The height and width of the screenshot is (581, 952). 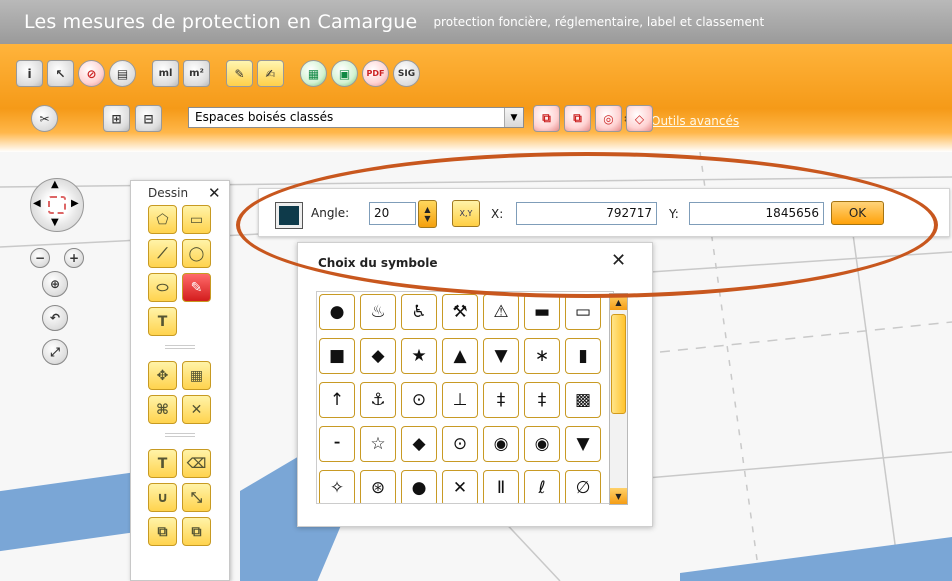 I want to click on symbol-cell: ★, so click(x=419, y=356).